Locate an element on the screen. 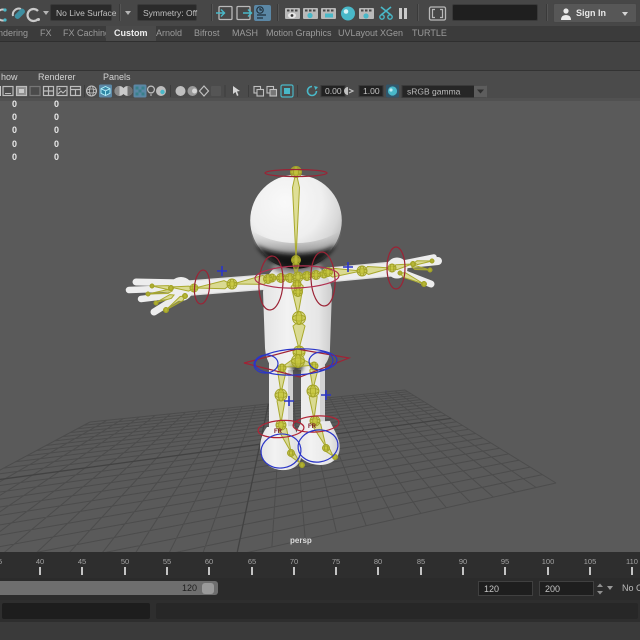 The width and height of the screenshot is (640, 640). svg-text: FR is located at coordinates (312, 427).